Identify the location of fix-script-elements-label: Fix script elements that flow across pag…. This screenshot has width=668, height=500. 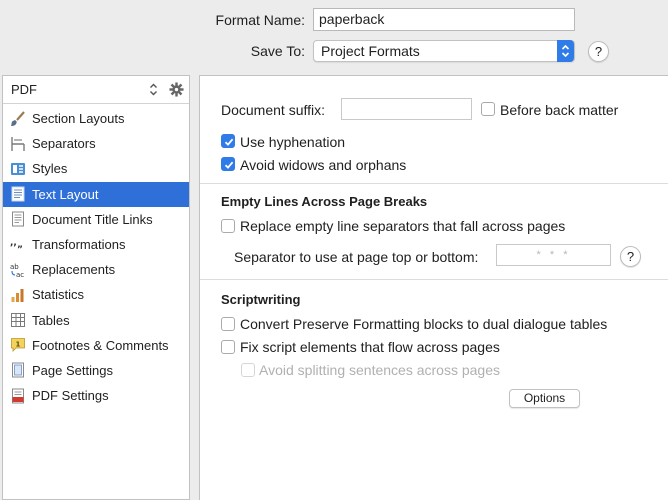
(370, 347).